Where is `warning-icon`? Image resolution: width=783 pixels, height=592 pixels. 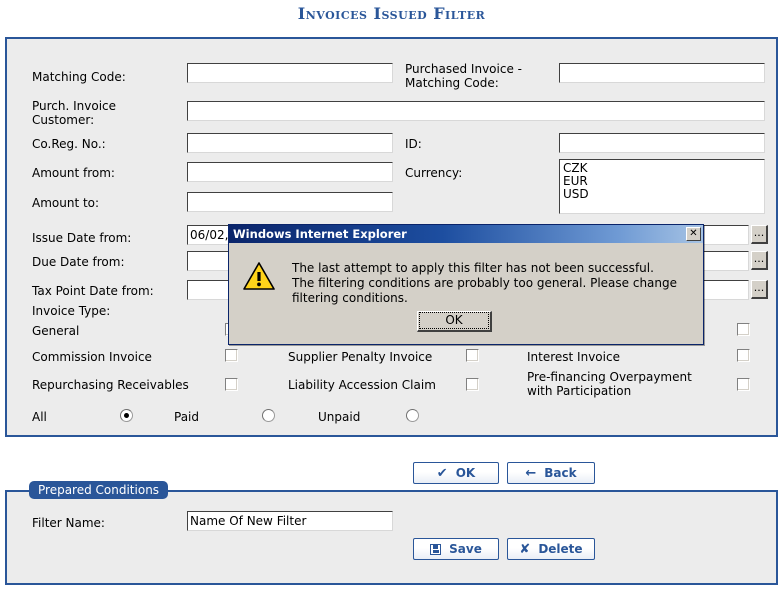
warning-icon is located at coordinates (259, 276).